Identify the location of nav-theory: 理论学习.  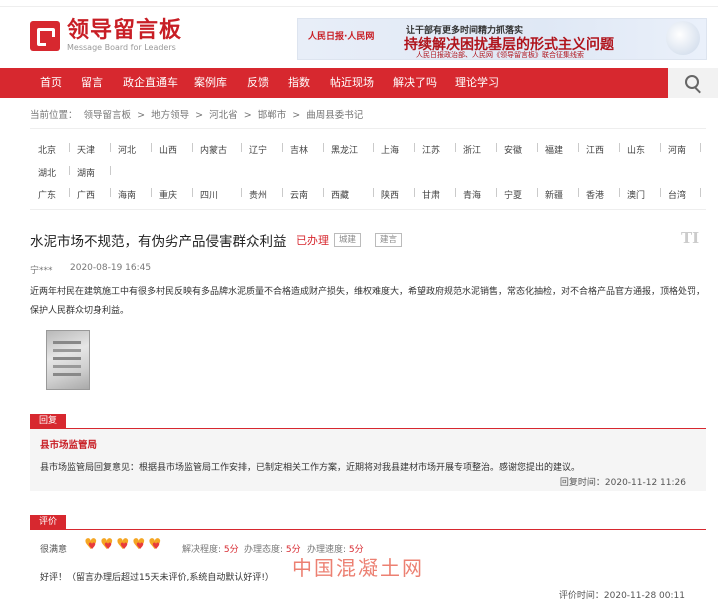
(477, 83).